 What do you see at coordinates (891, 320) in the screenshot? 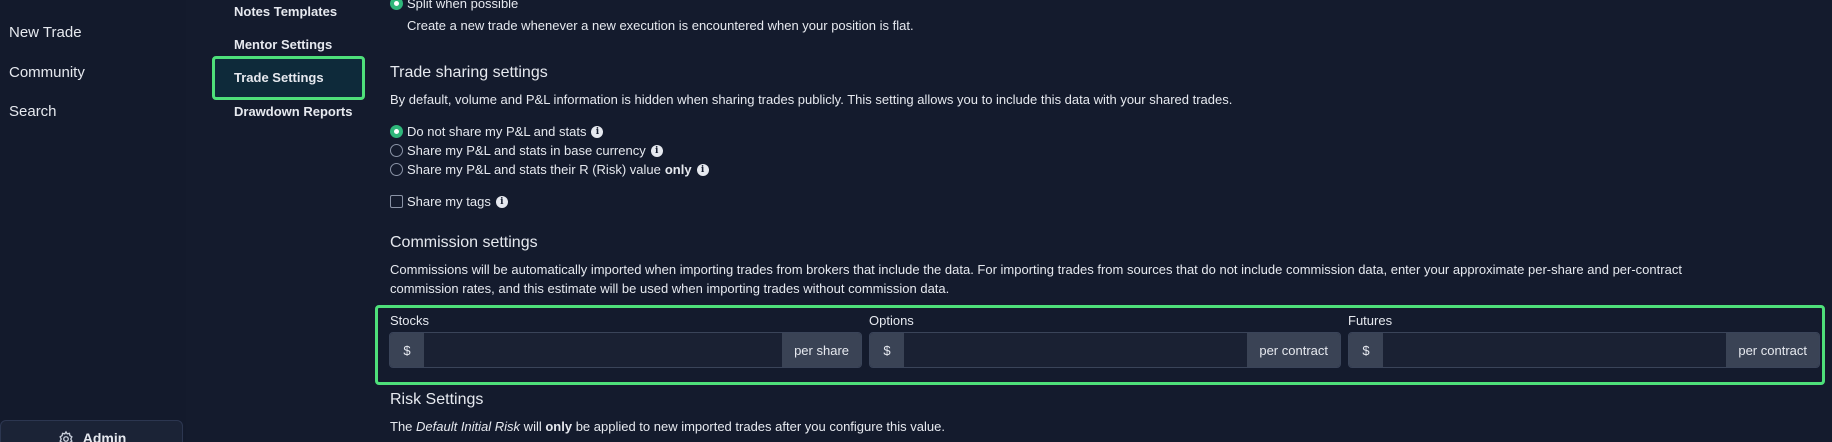
I see `options-label: Options` at bounding box center [891, 320].